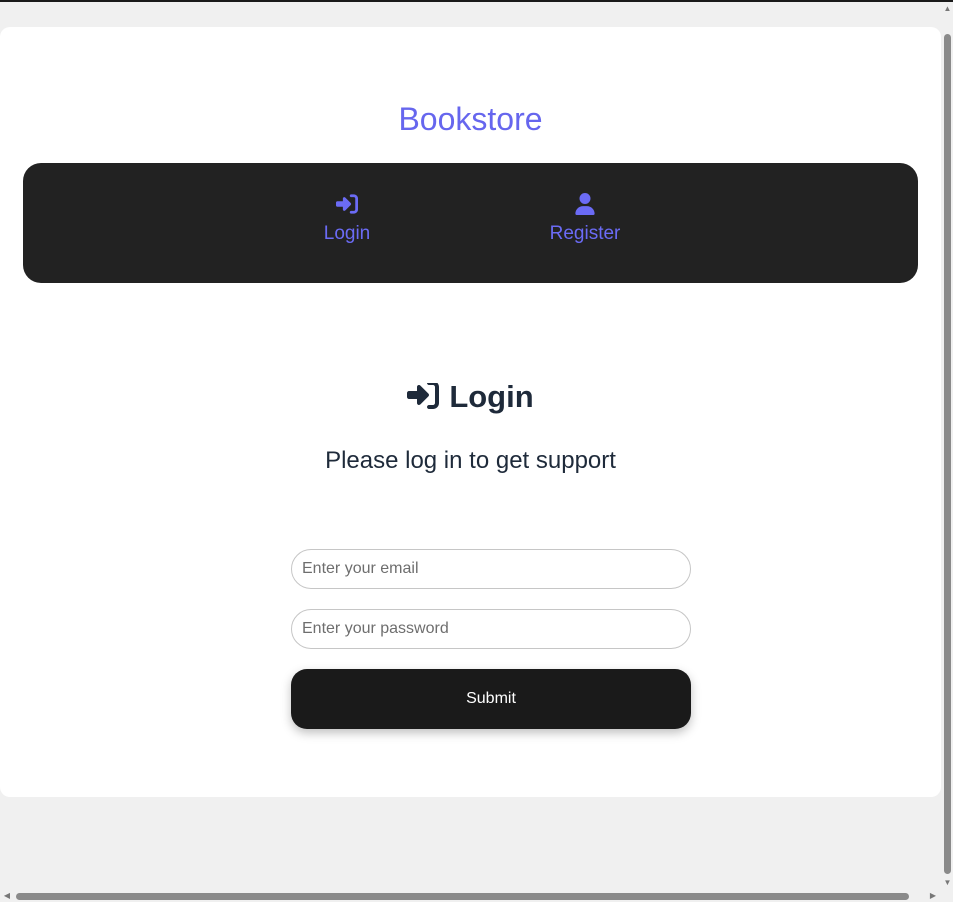  I want to click on brand-title: Bookstore, so click(470, 119).